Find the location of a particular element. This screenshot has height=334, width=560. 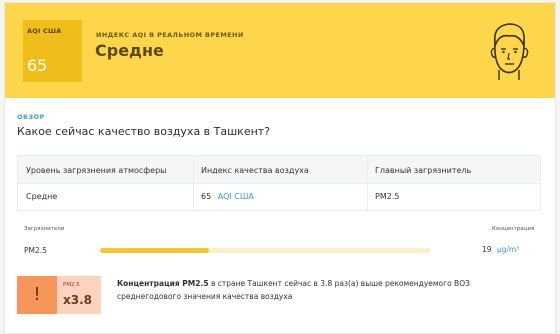

aqi-badge: AQI США 65 is located at coordinates (52, 51).